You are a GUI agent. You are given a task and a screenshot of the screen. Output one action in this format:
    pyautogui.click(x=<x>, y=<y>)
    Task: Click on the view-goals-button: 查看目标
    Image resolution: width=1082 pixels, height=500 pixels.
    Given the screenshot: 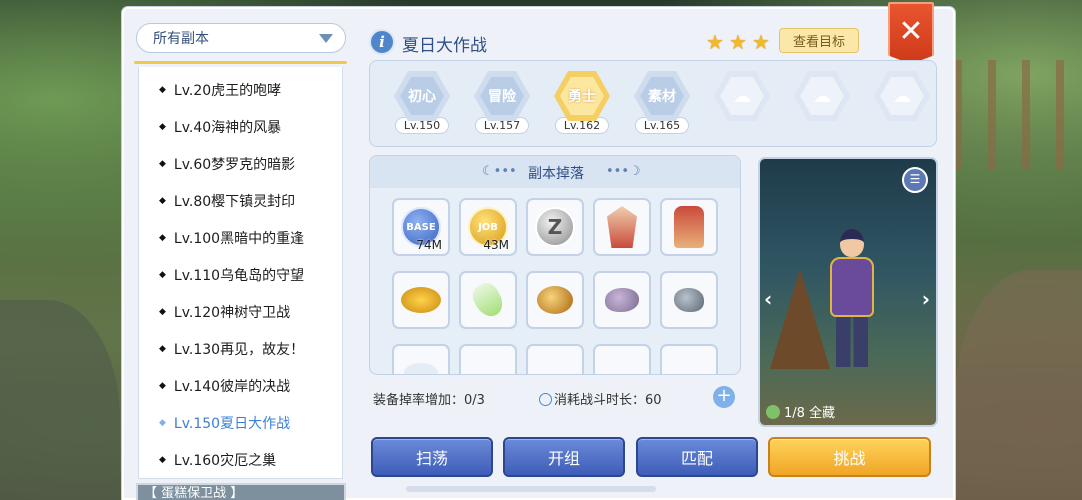 What is the action you would take?
    pyautogui.click(x=819, y=40)
    